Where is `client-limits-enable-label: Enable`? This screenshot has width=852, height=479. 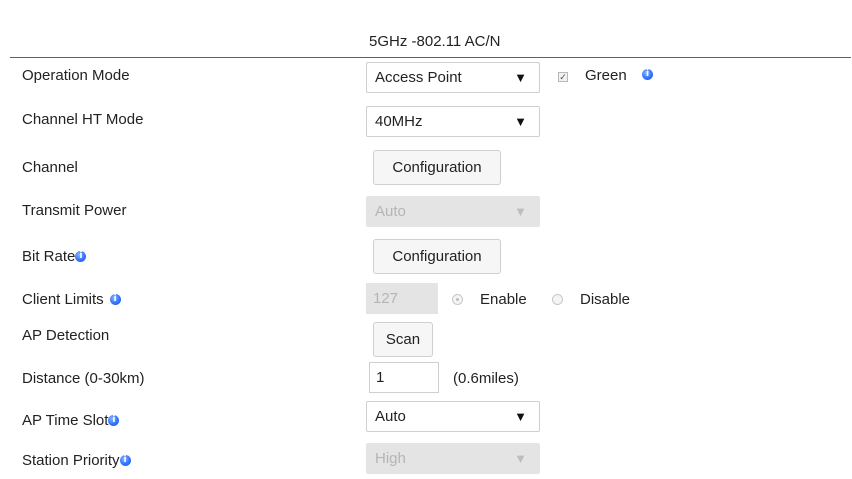 client-limits-enable-label: Enable is located at coordinates (503, 299).